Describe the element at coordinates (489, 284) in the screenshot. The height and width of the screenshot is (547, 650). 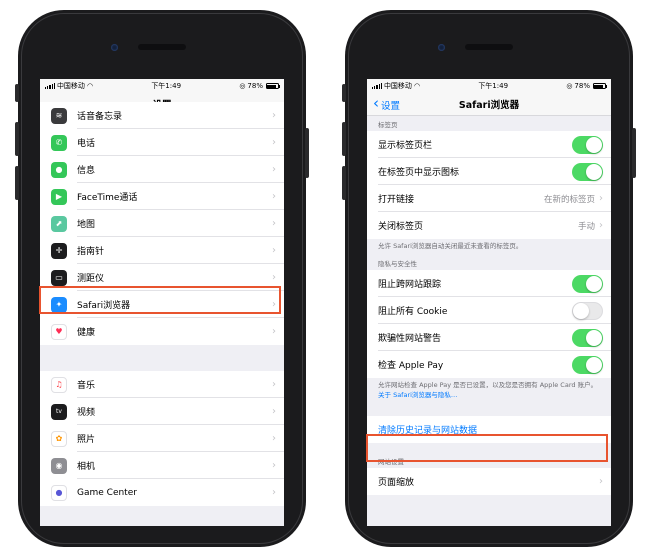
I see `settings-row: 阻止跨网站跟踪` at that location.